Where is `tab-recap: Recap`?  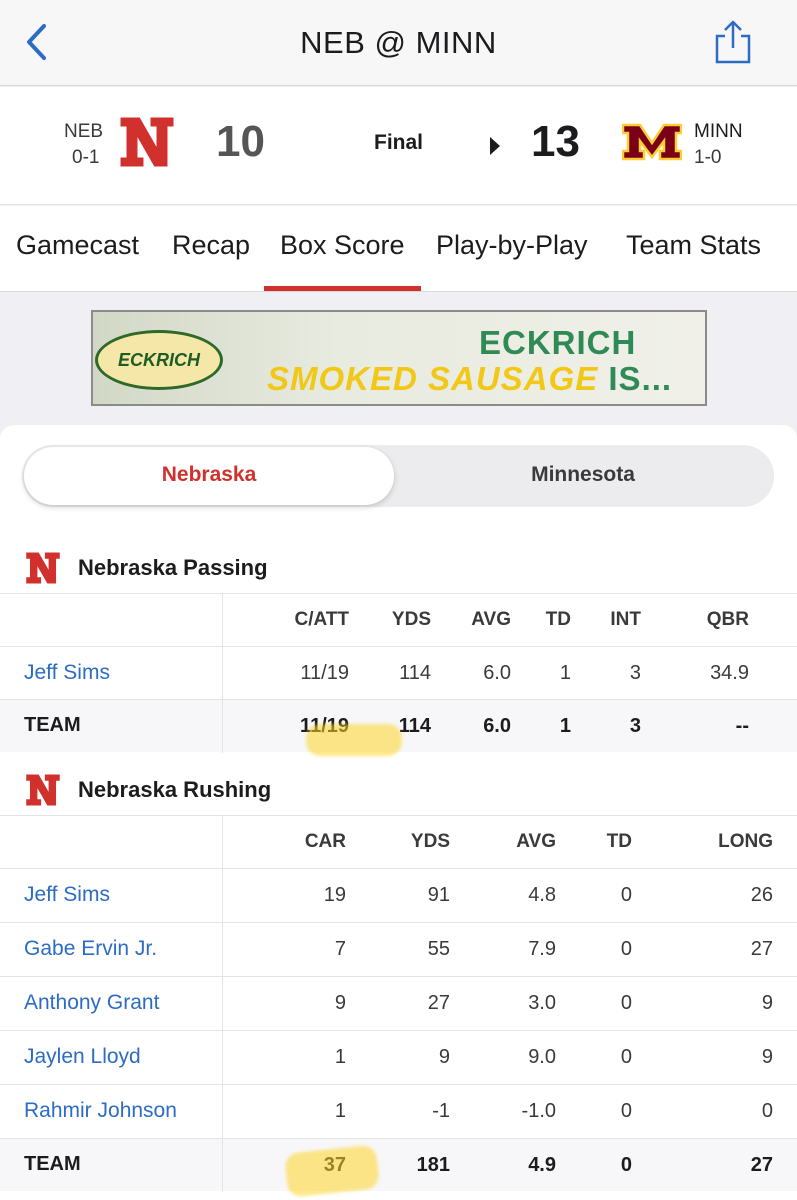
tab-recap: Recap is located at coordinates (211, 245).